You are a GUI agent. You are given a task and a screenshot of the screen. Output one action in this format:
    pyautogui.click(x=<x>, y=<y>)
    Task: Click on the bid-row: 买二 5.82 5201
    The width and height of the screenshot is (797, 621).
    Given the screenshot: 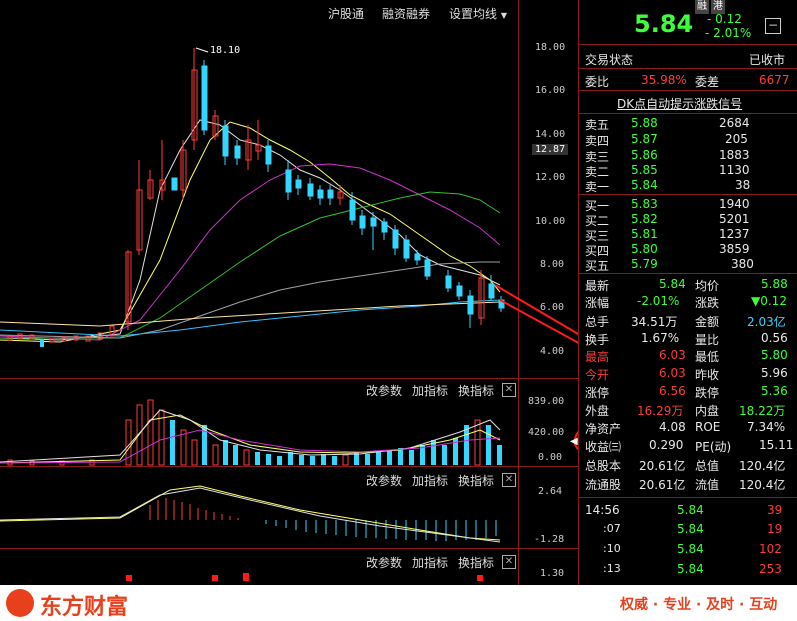 What is the action you would take?
    pyautogui.click(x=667, y=220)
    